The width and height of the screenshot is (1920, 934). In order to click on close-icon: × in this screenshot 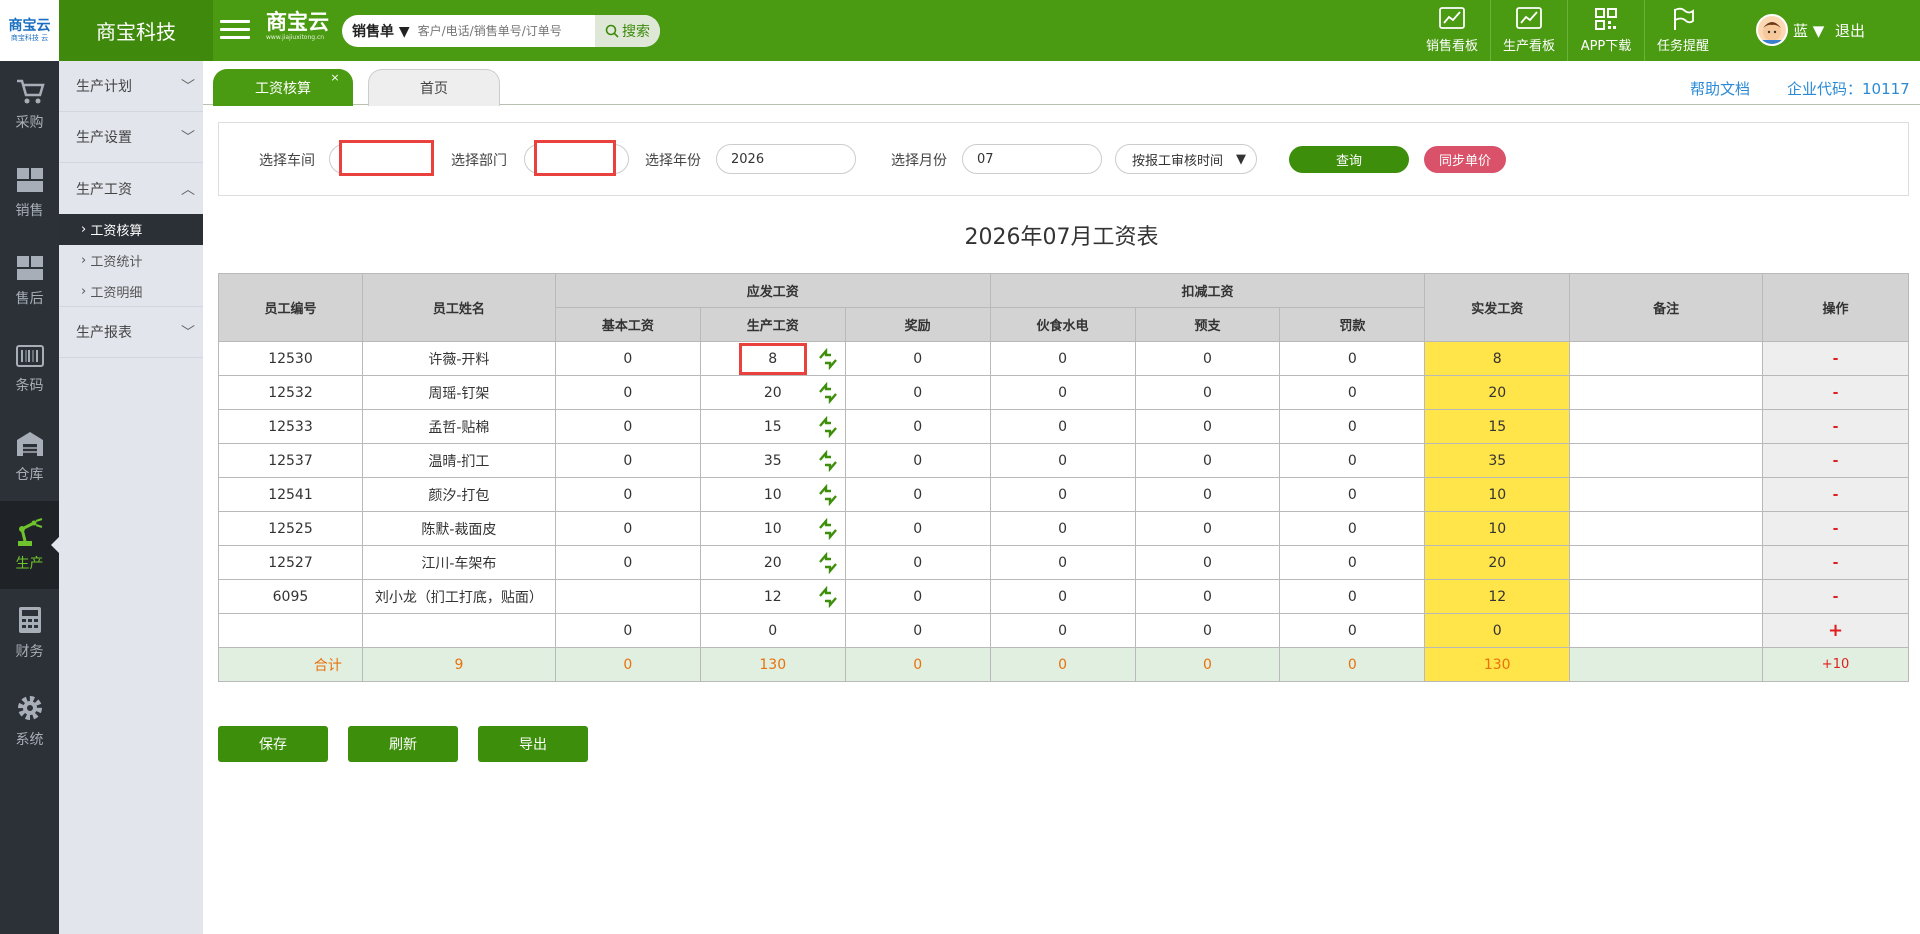, I will do `click(335, 78)`.